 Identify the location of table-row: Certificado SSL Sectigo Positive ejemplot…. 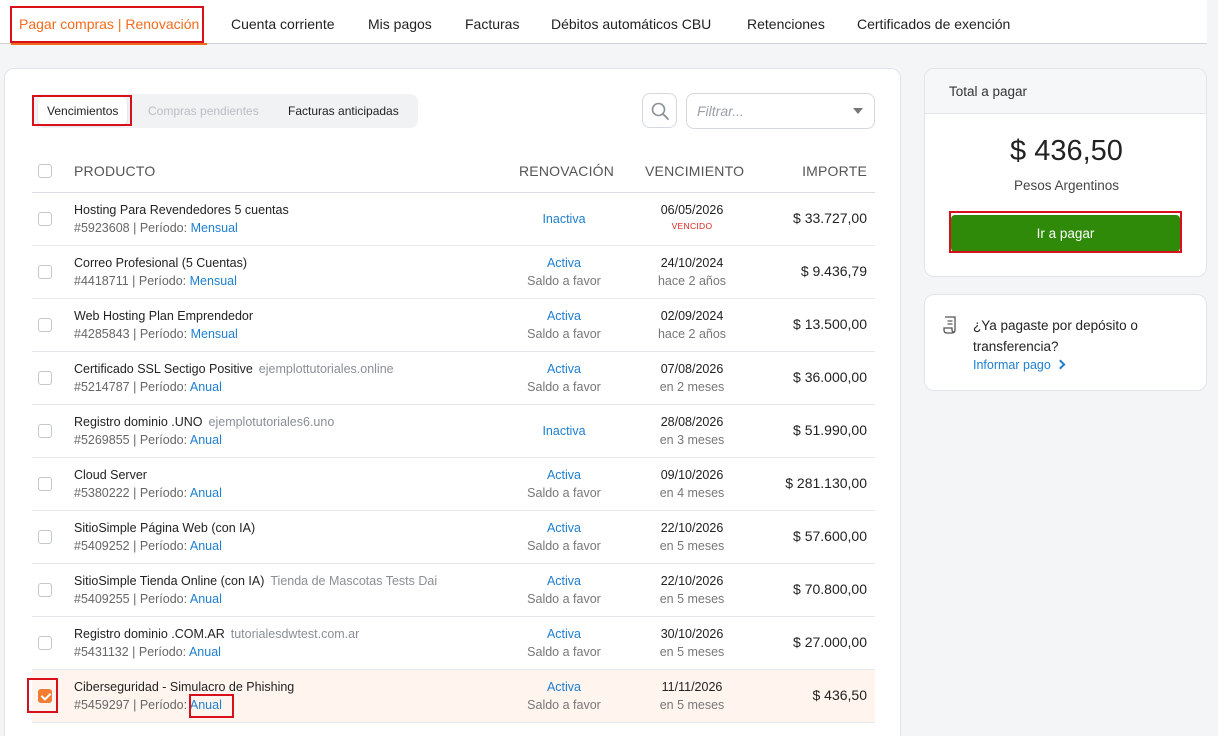
(453, 378).